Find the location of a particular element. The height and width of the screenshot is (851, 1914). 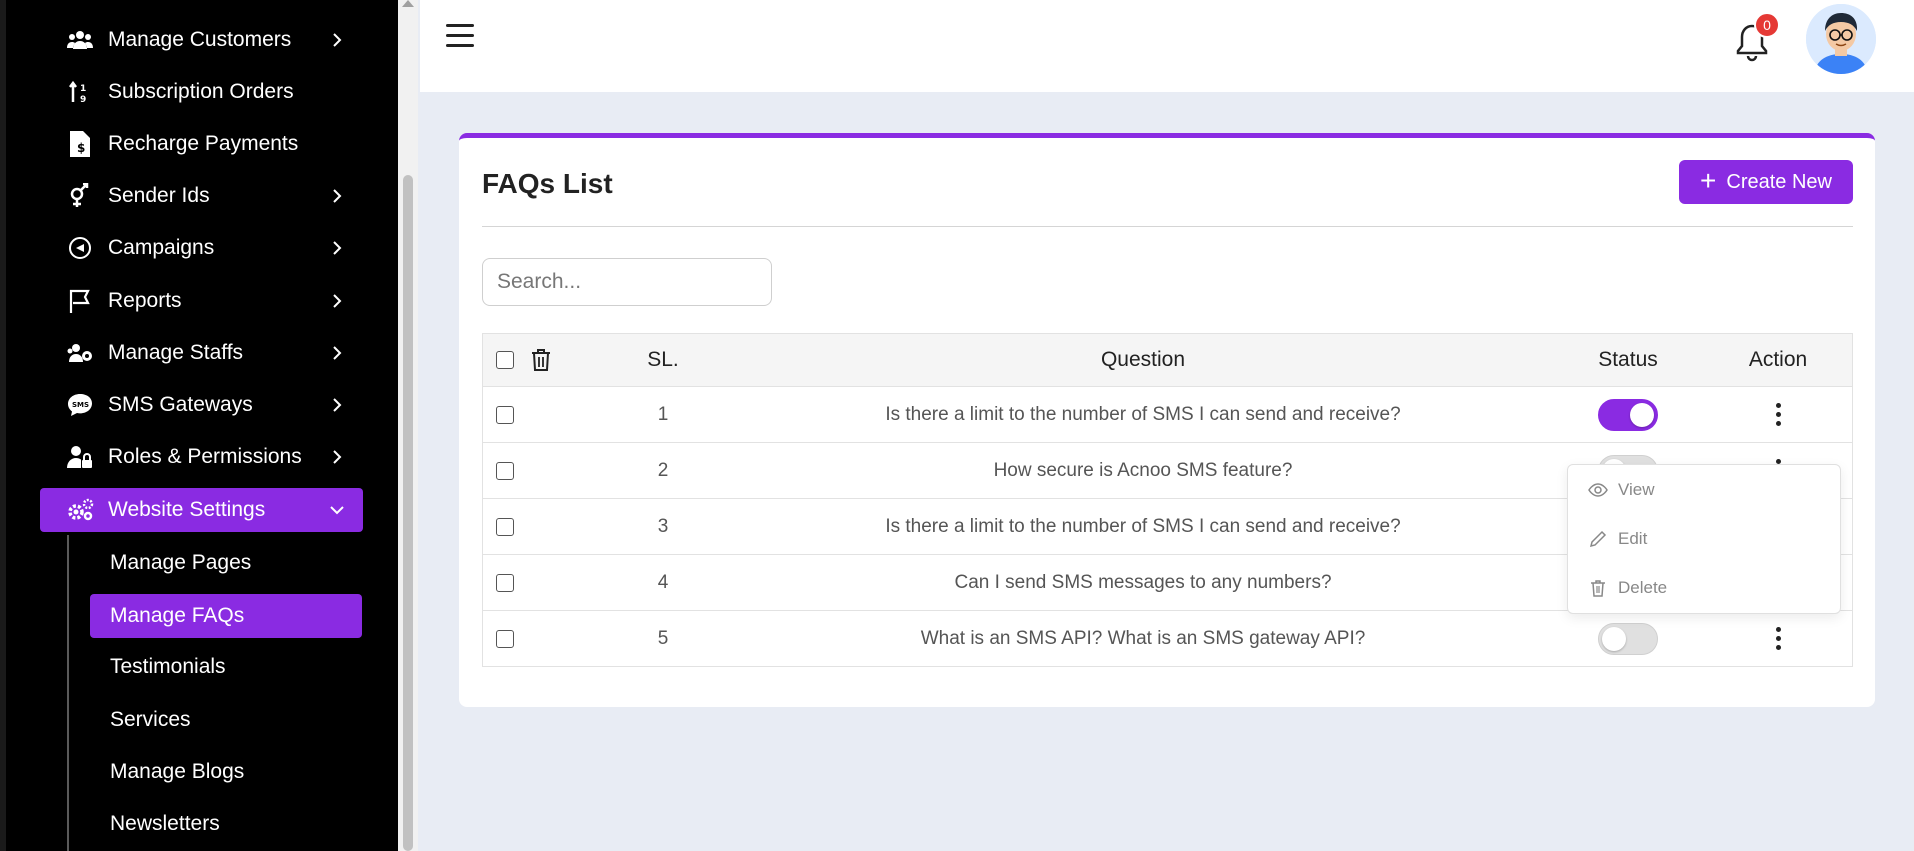

sidebar-item-roles-permissions: Roles & Permissions is located at coordinates (201, 457).